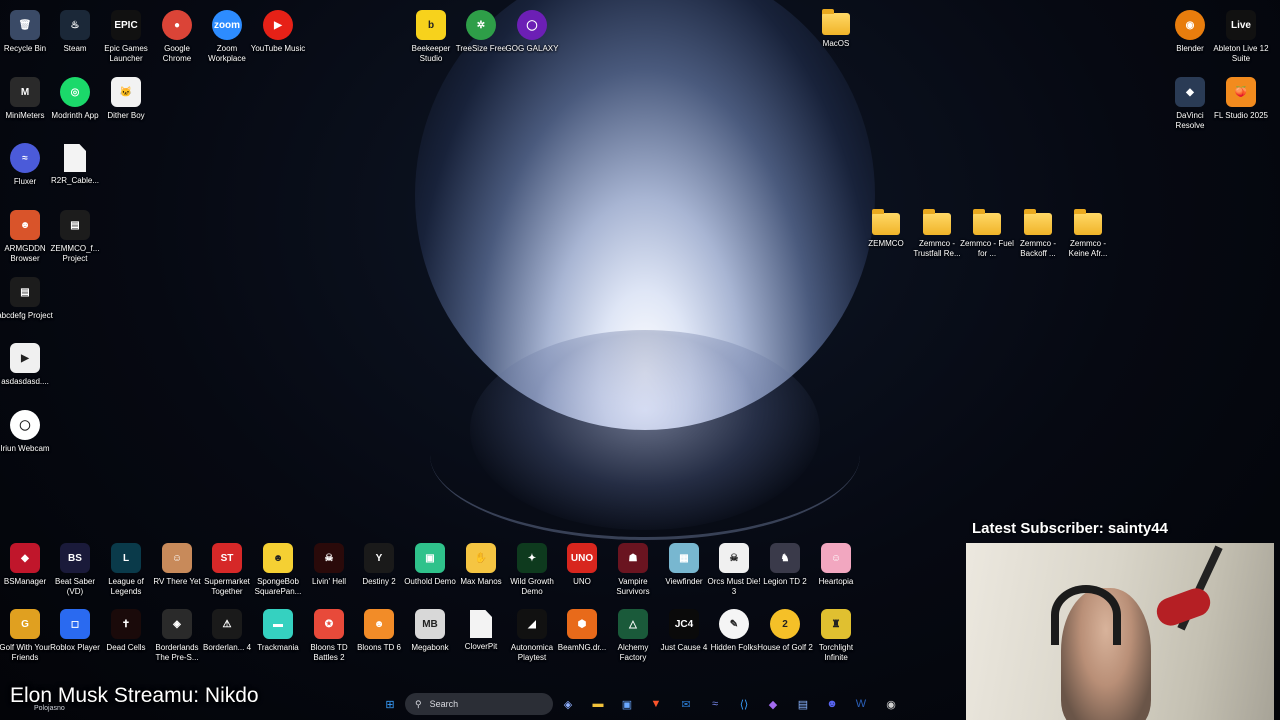 This screenshot has width=1280, height=720. Describe the element at coordinates (479, 704) in the screenshot. I see `taskbar-search: ⚲ Search` at that location.